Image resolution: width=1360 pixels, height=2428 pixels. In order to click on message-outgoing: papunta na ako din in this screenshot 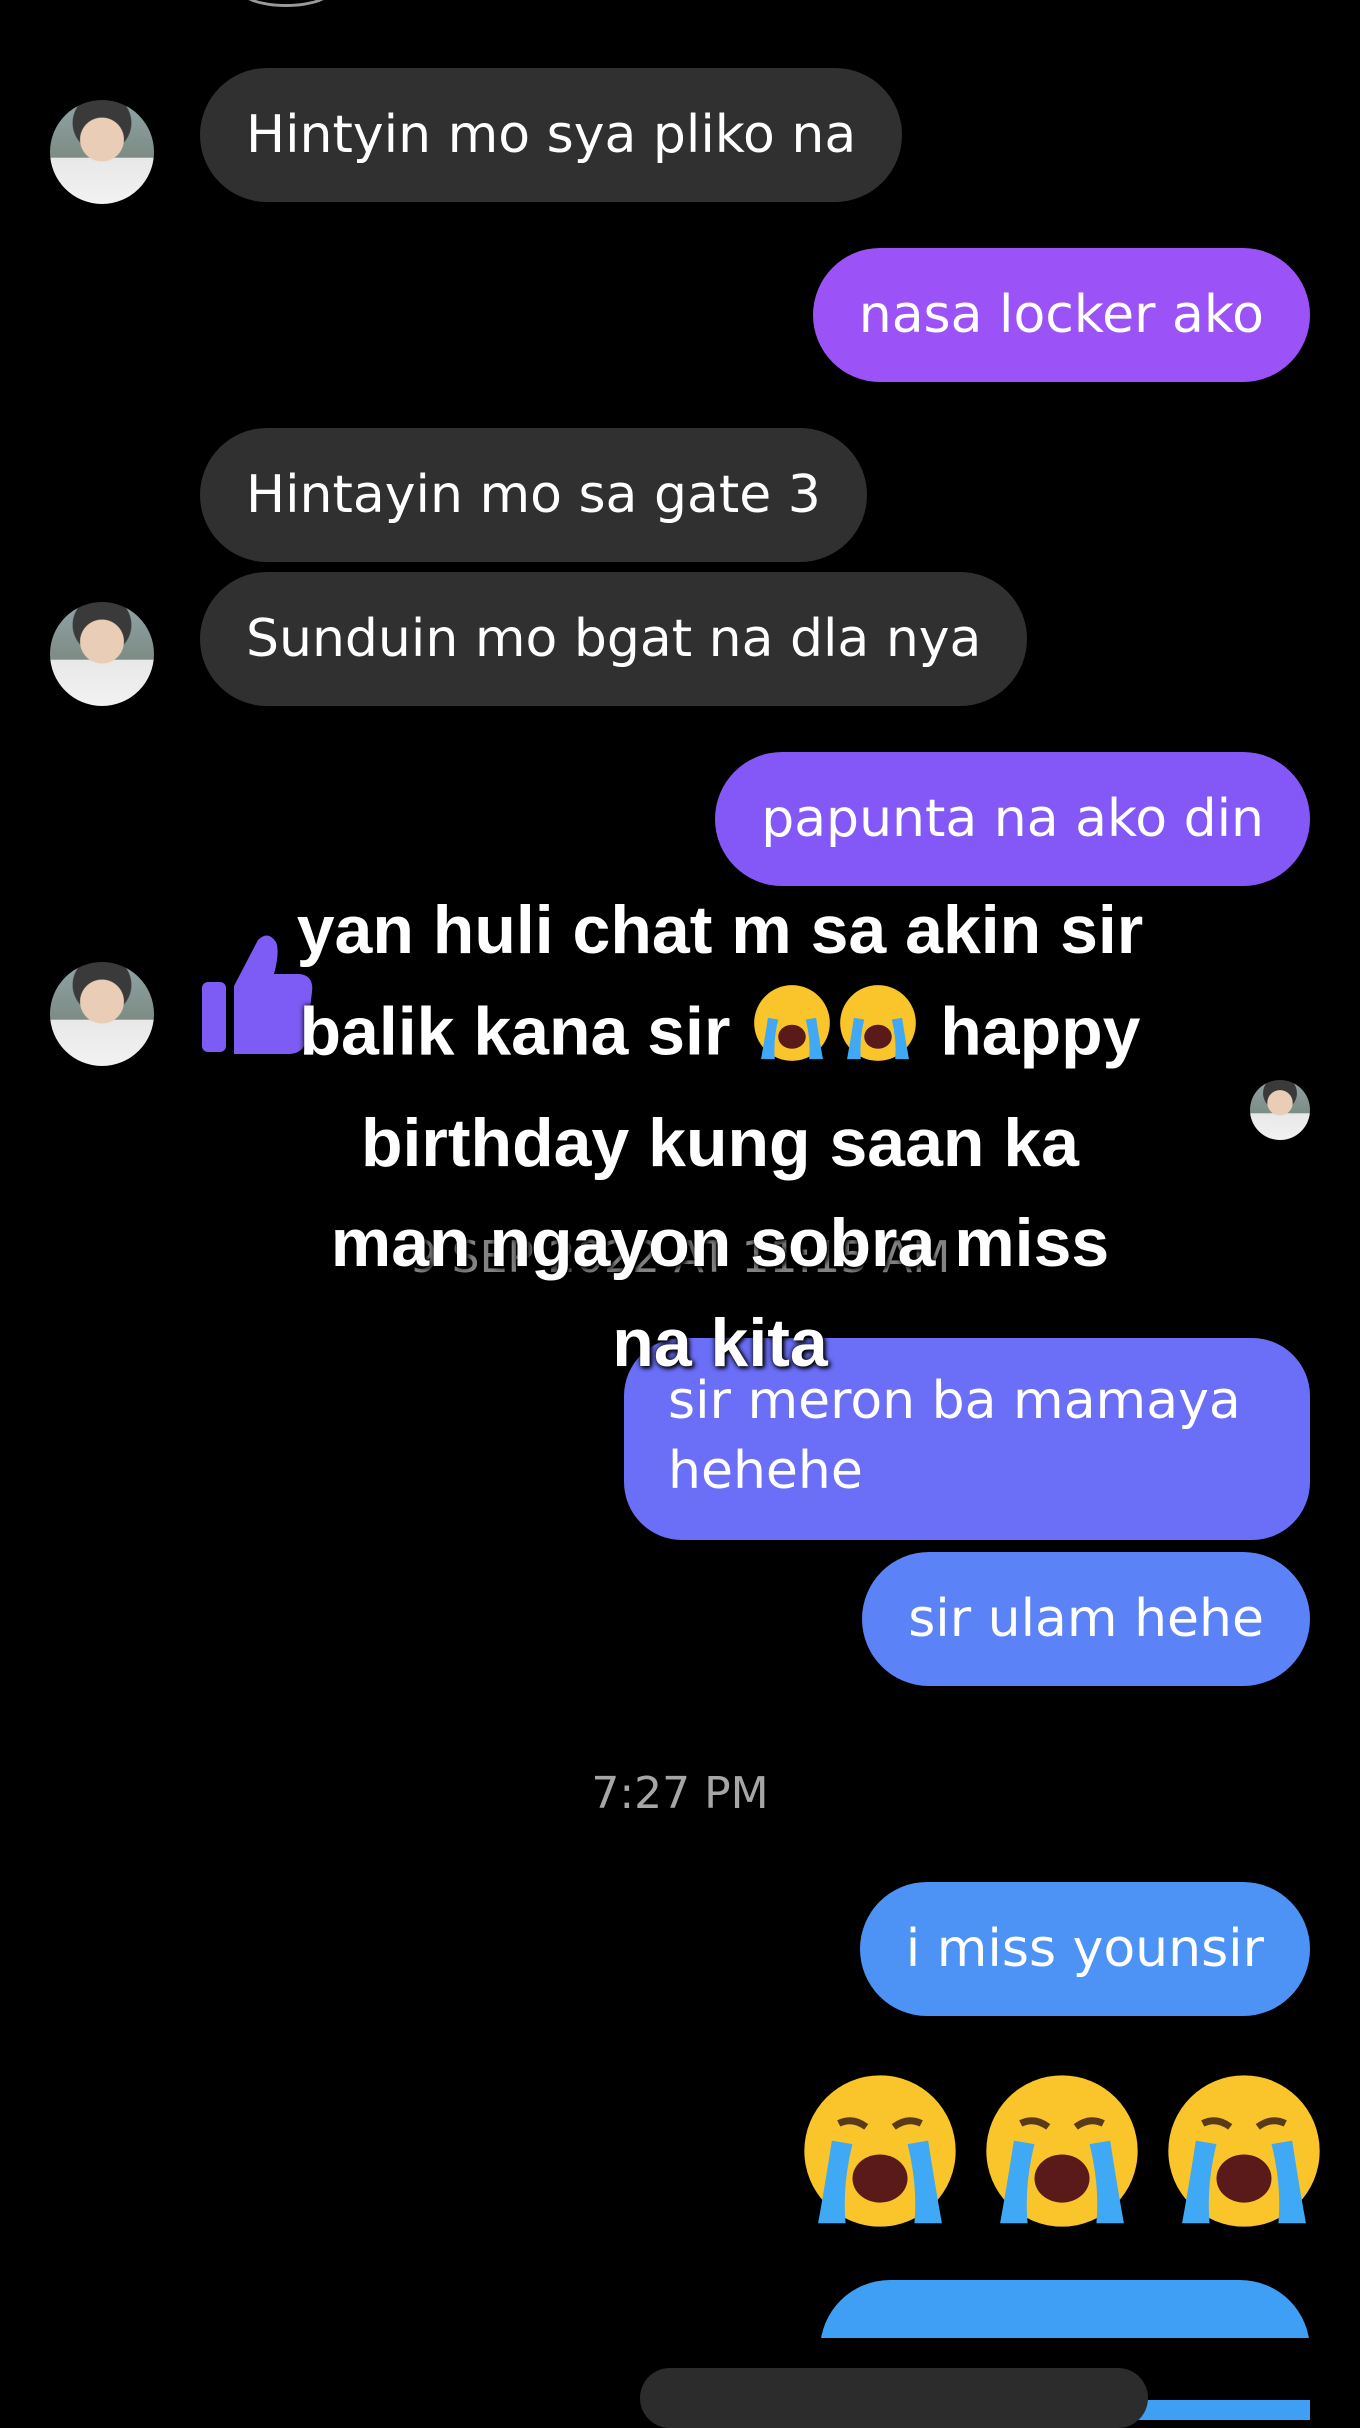, I will do `click(1012, 819)`.